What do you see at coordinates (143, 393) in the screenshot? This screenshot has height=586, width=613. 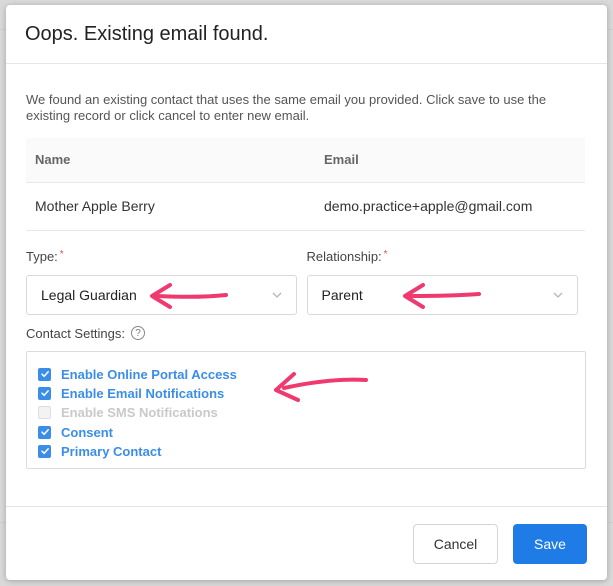 I see `checkbox-label: Enable Email Notifications` at bounding box center [143, 393].